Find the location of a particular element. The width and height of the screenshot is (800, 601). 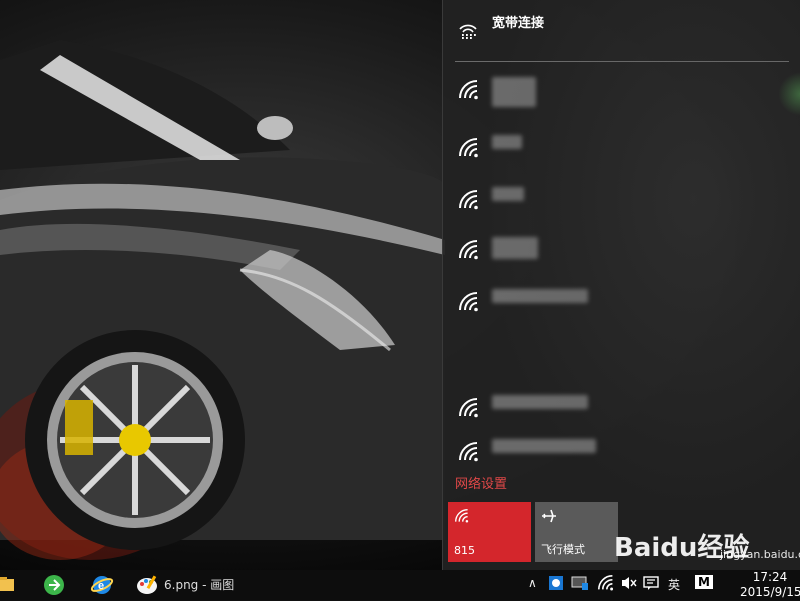

dialup-icon is located at coordinates (468, 33).